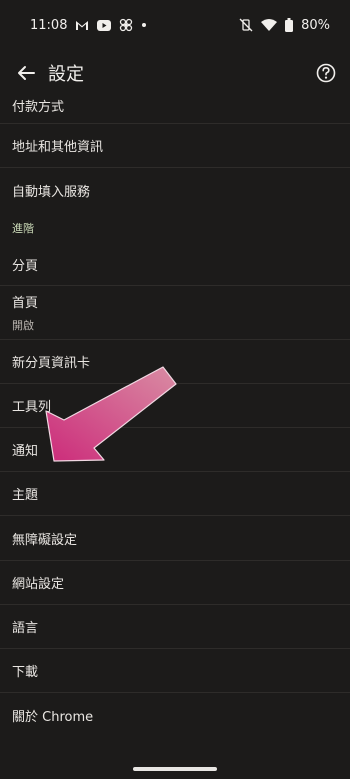 The height and width of the screenshot is (779, 350). What do you see at coordinates (82, 25) in the screenshot?
I see `gmail-icon` at bounding box center [82, 25].